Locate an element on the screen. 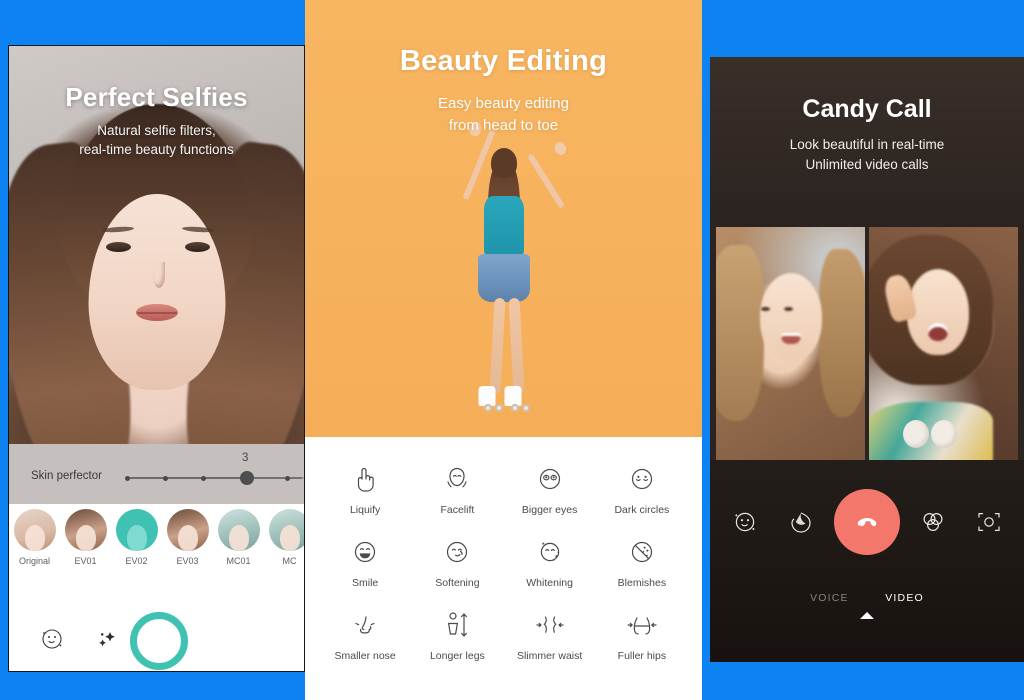 This screenshot has width=1024, height=700. model-leg-left is located at coordinates (497, 346).